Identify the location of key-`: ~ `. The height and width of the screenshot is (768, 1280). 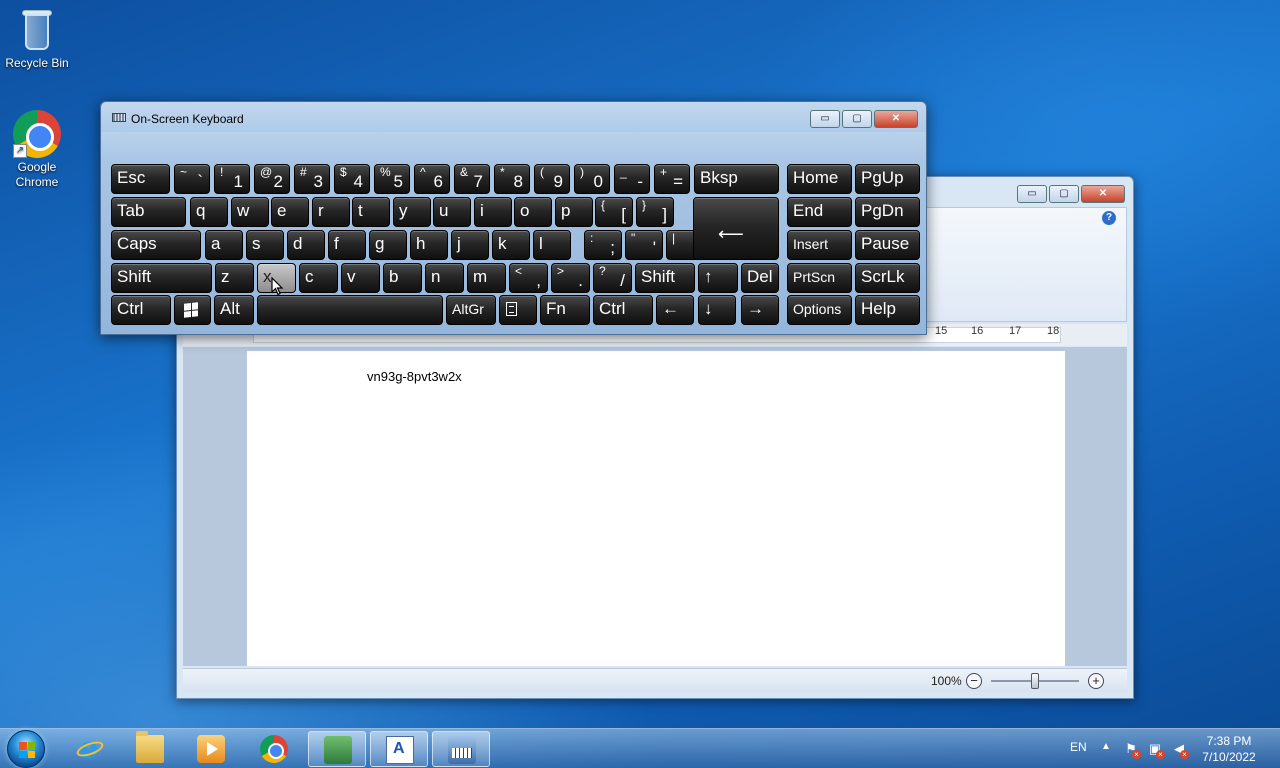
(192, 179).